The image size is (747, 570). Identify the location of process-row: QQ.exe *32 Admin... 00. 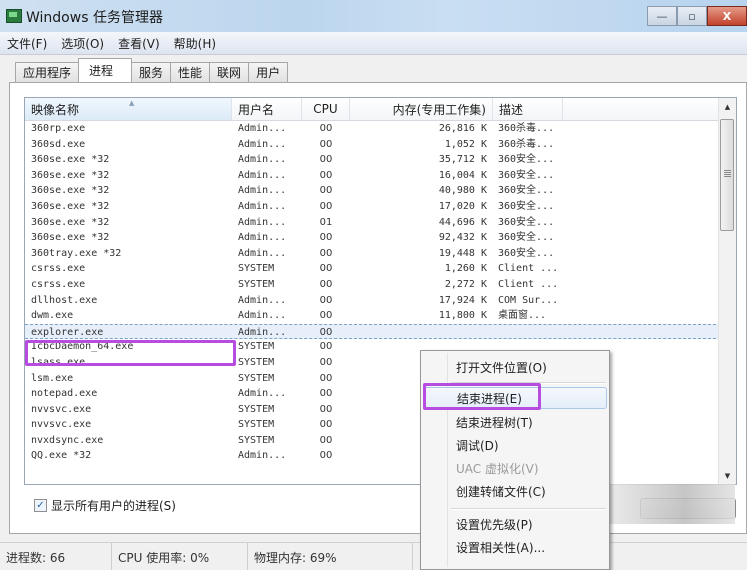
(373, 456).